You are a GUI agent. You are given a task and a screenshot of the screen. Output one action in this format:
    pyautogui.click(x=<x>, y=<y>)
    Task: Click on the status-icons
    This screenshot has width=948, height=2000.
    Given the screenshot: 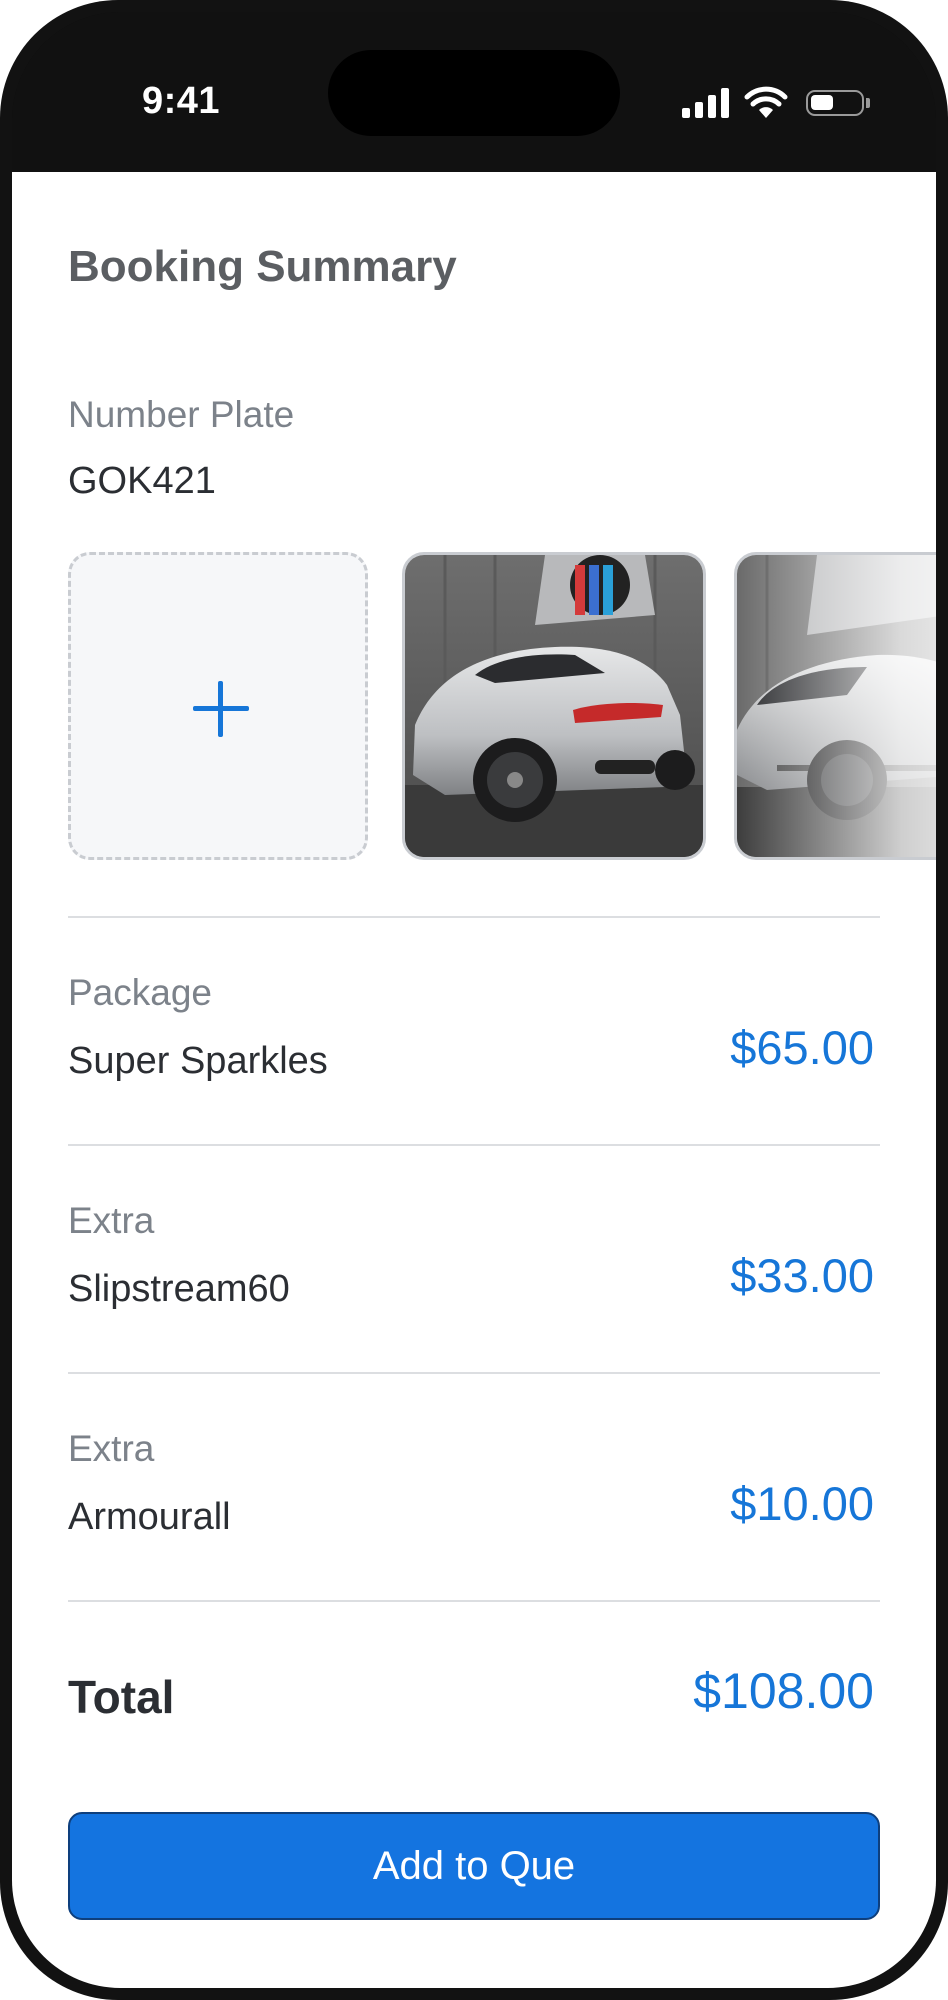 What is the action you would take?
    pyautogui.click(x=777, y=104)
    